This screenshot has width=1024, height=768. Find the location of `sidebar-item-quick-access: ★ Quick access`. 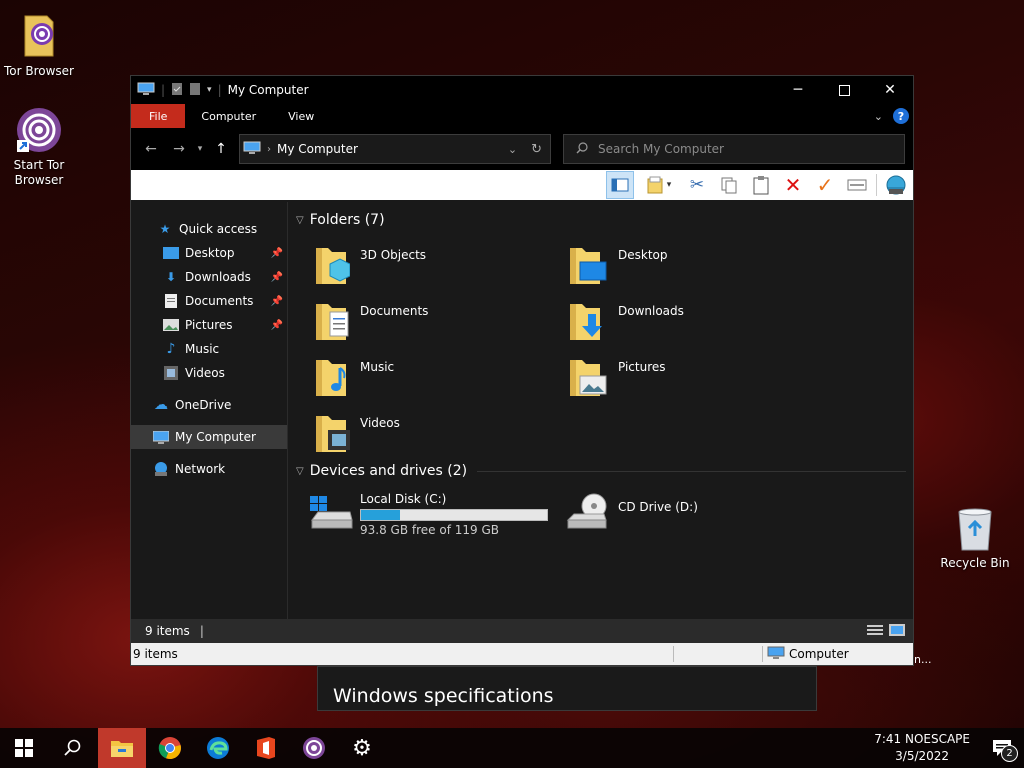

sidebar-item-quick-access: ★ Quick access is located at coordinates (209, 229).